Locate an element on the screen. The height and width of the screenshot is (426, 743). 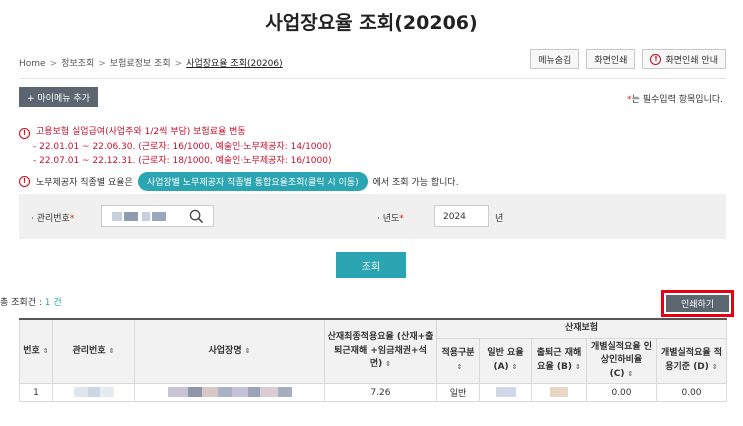
year-label: · 년도* is located at coordinates (390, 217).